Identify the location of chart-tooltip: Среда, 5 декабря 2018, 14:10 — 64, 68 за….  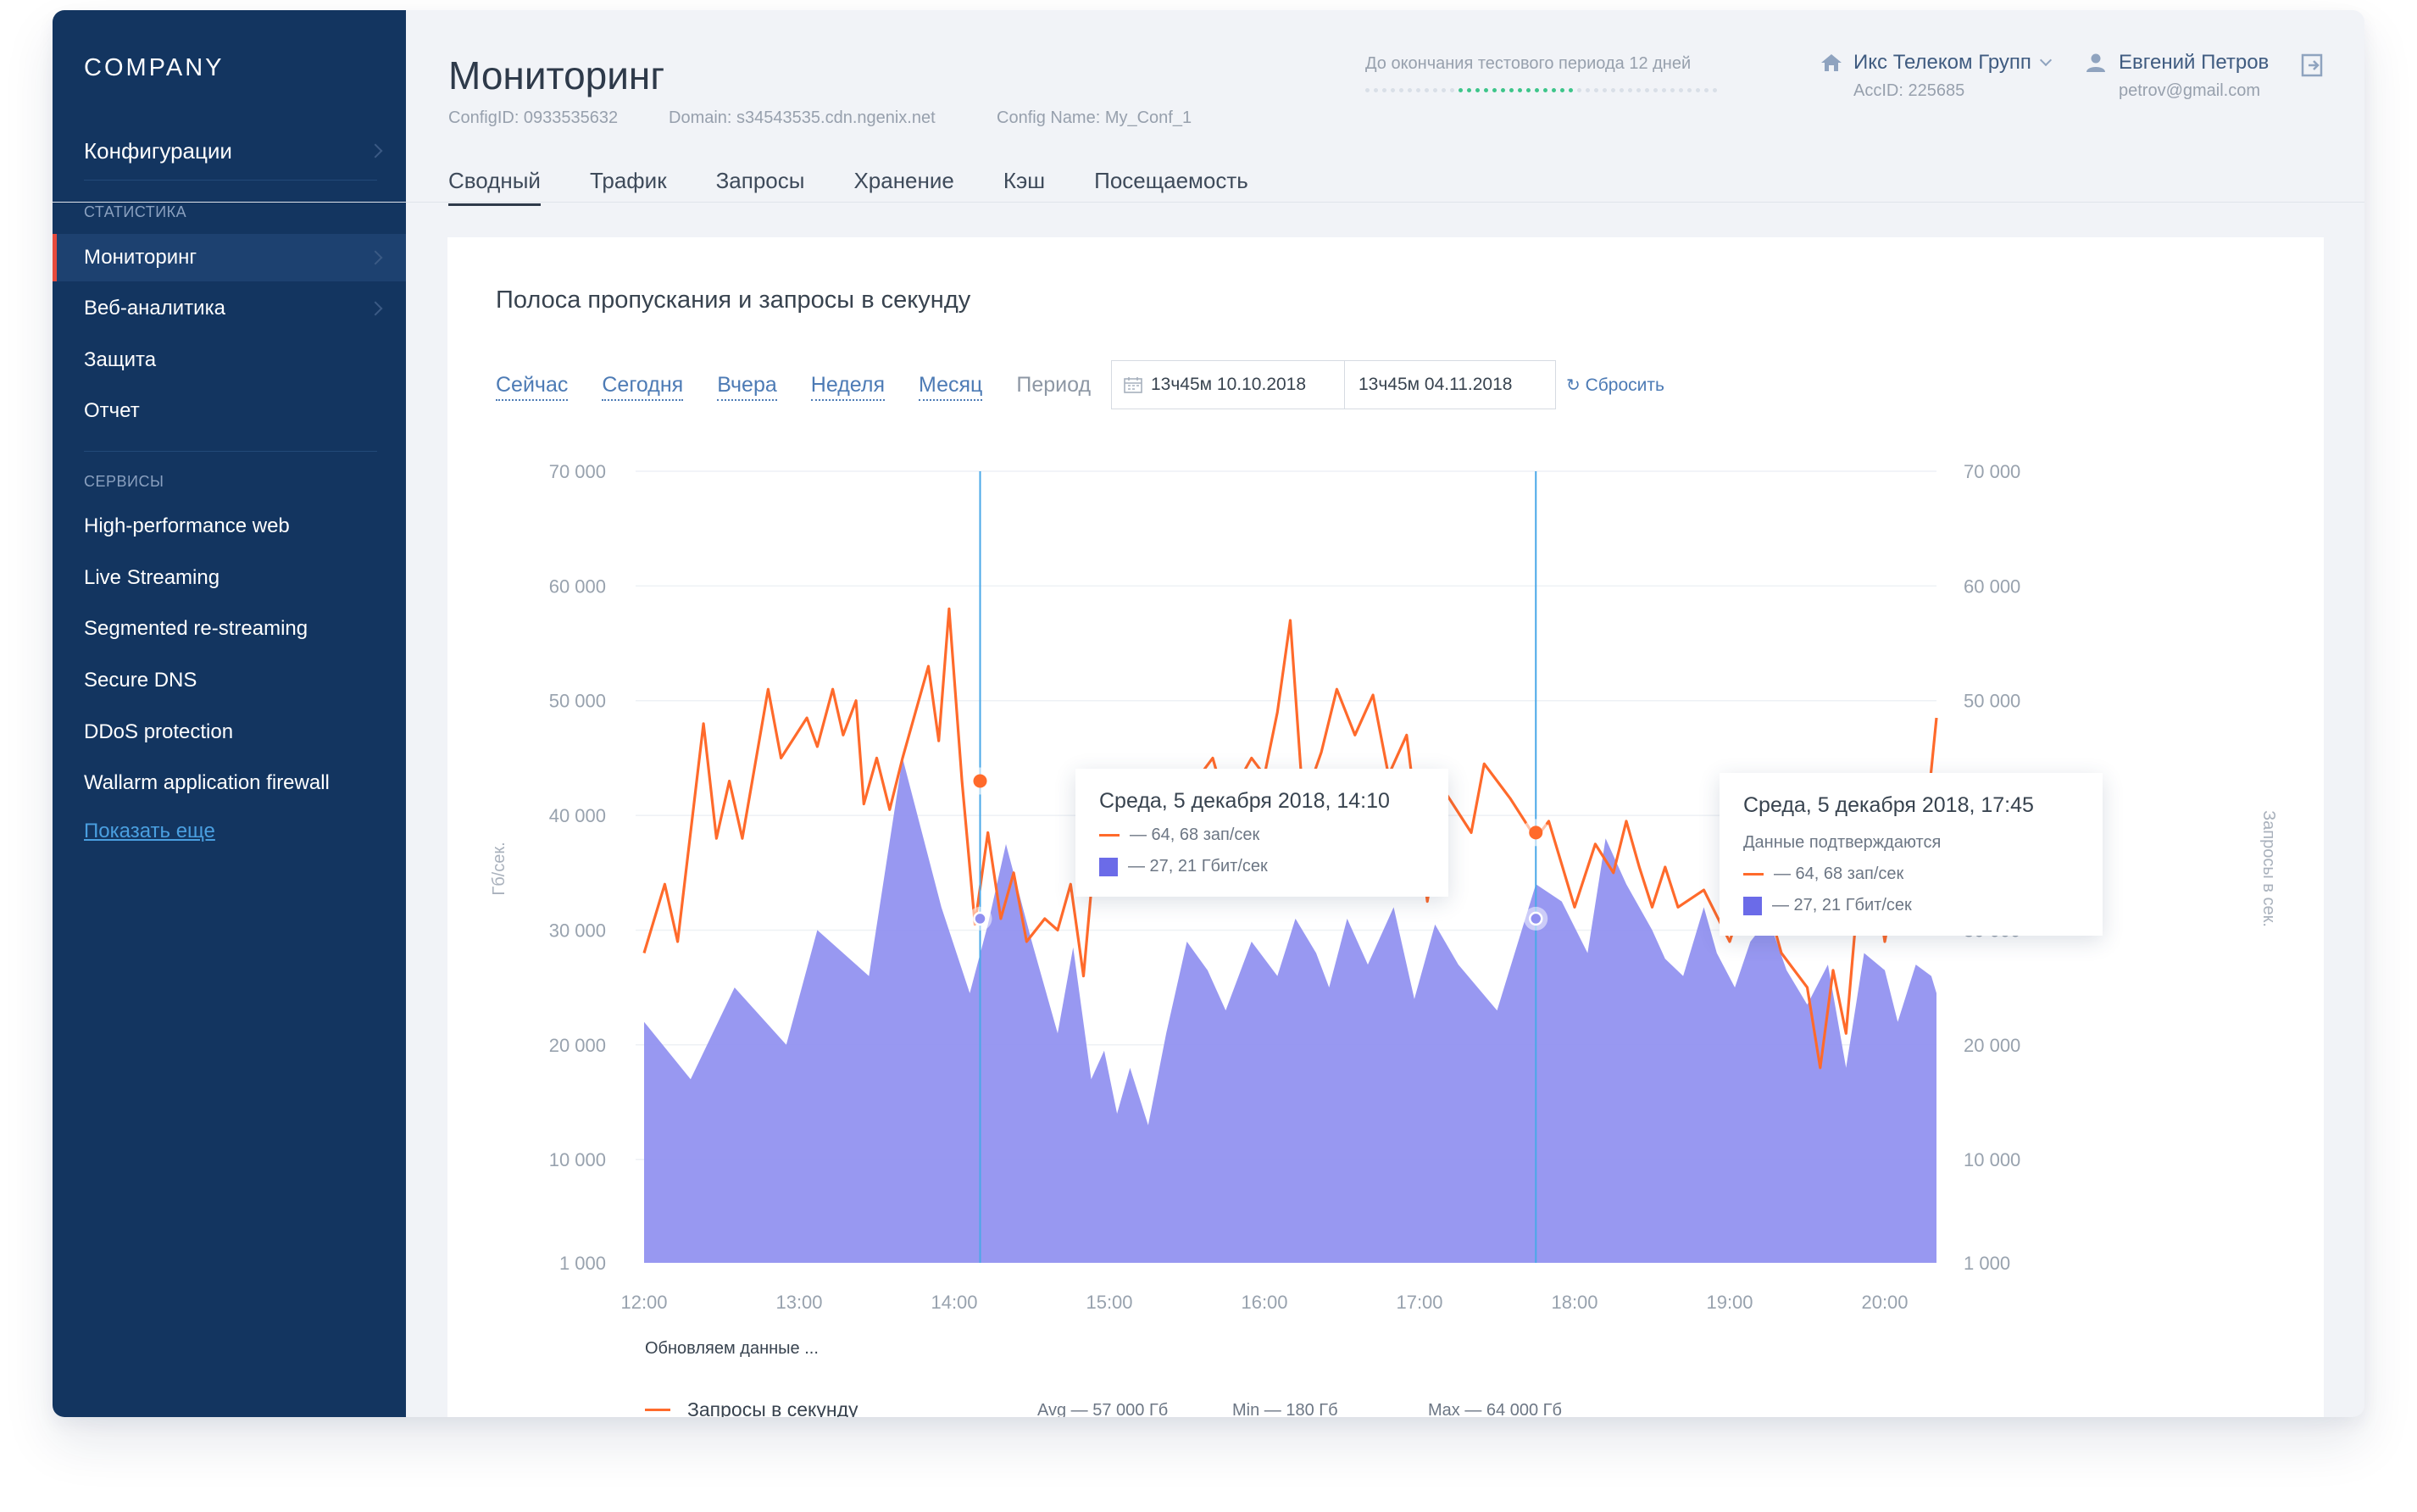
(1261, 833).